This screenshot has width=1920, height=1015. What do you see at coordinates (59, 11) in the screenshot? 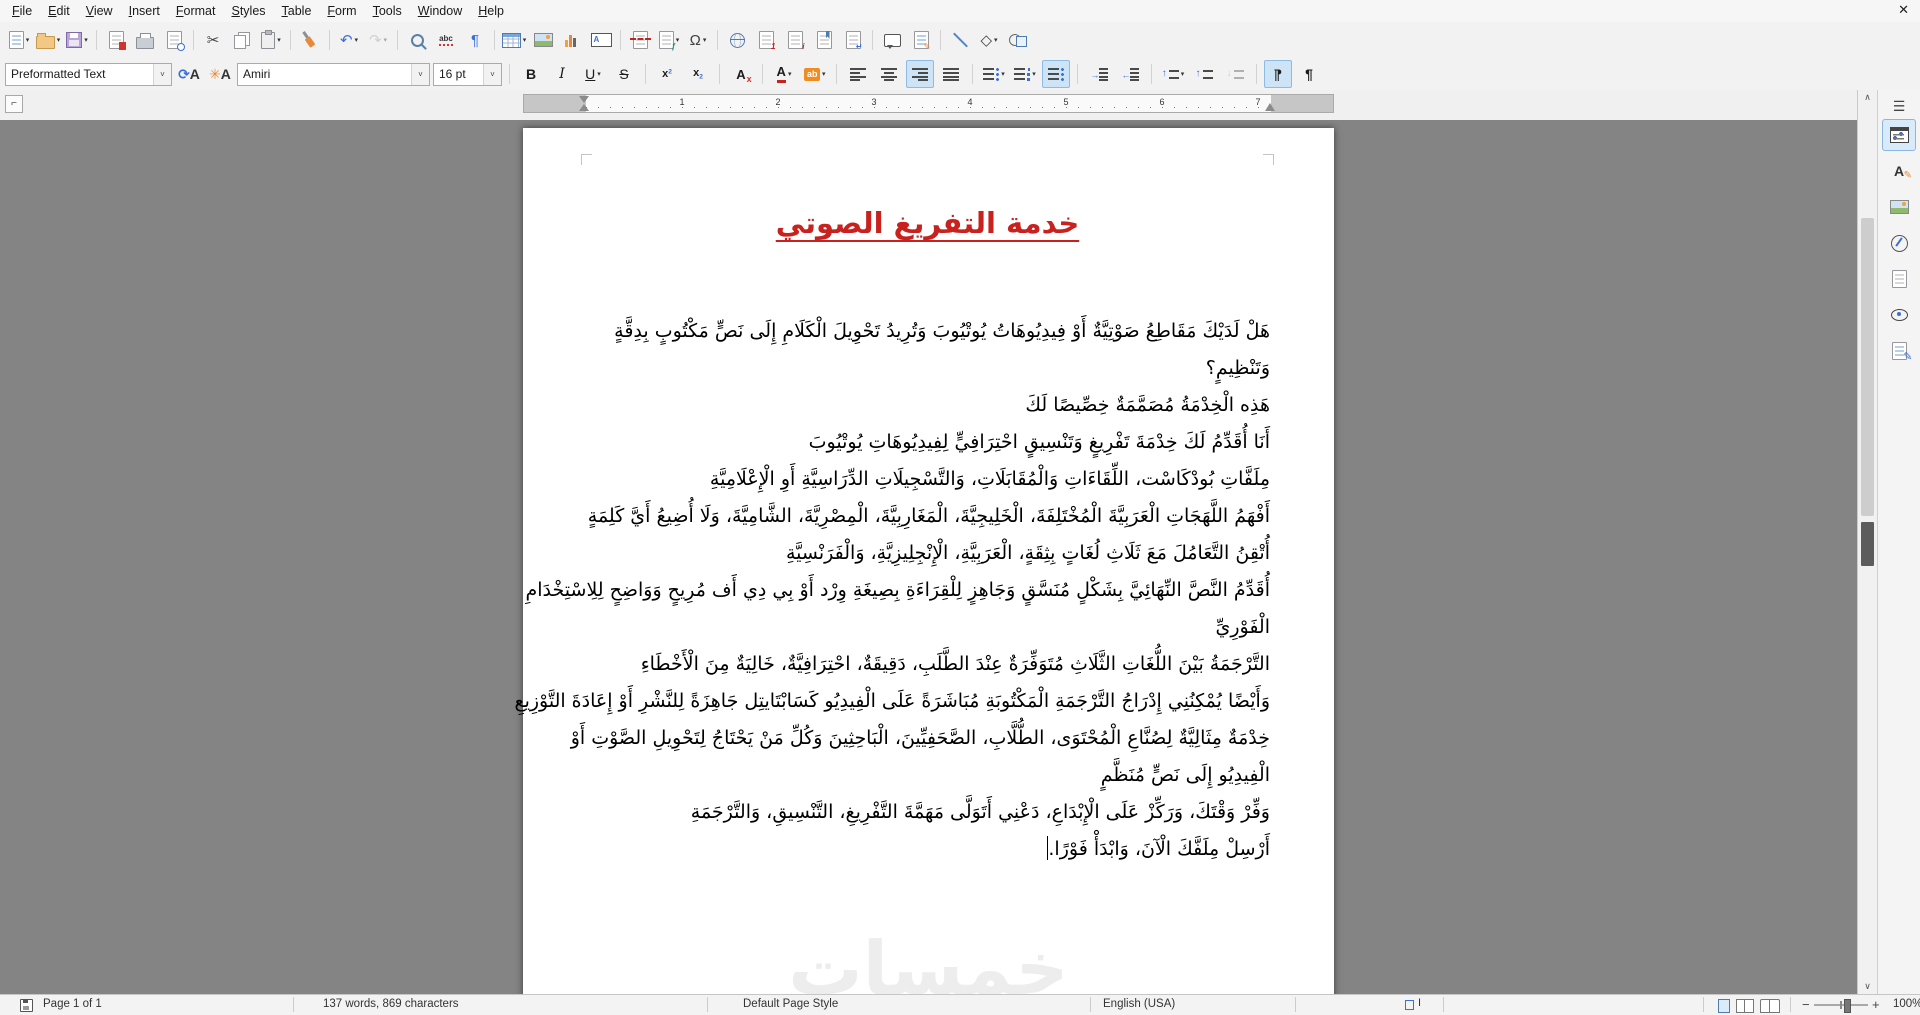
I see `menu-edit: Edit` at bounding box center [59, 11].